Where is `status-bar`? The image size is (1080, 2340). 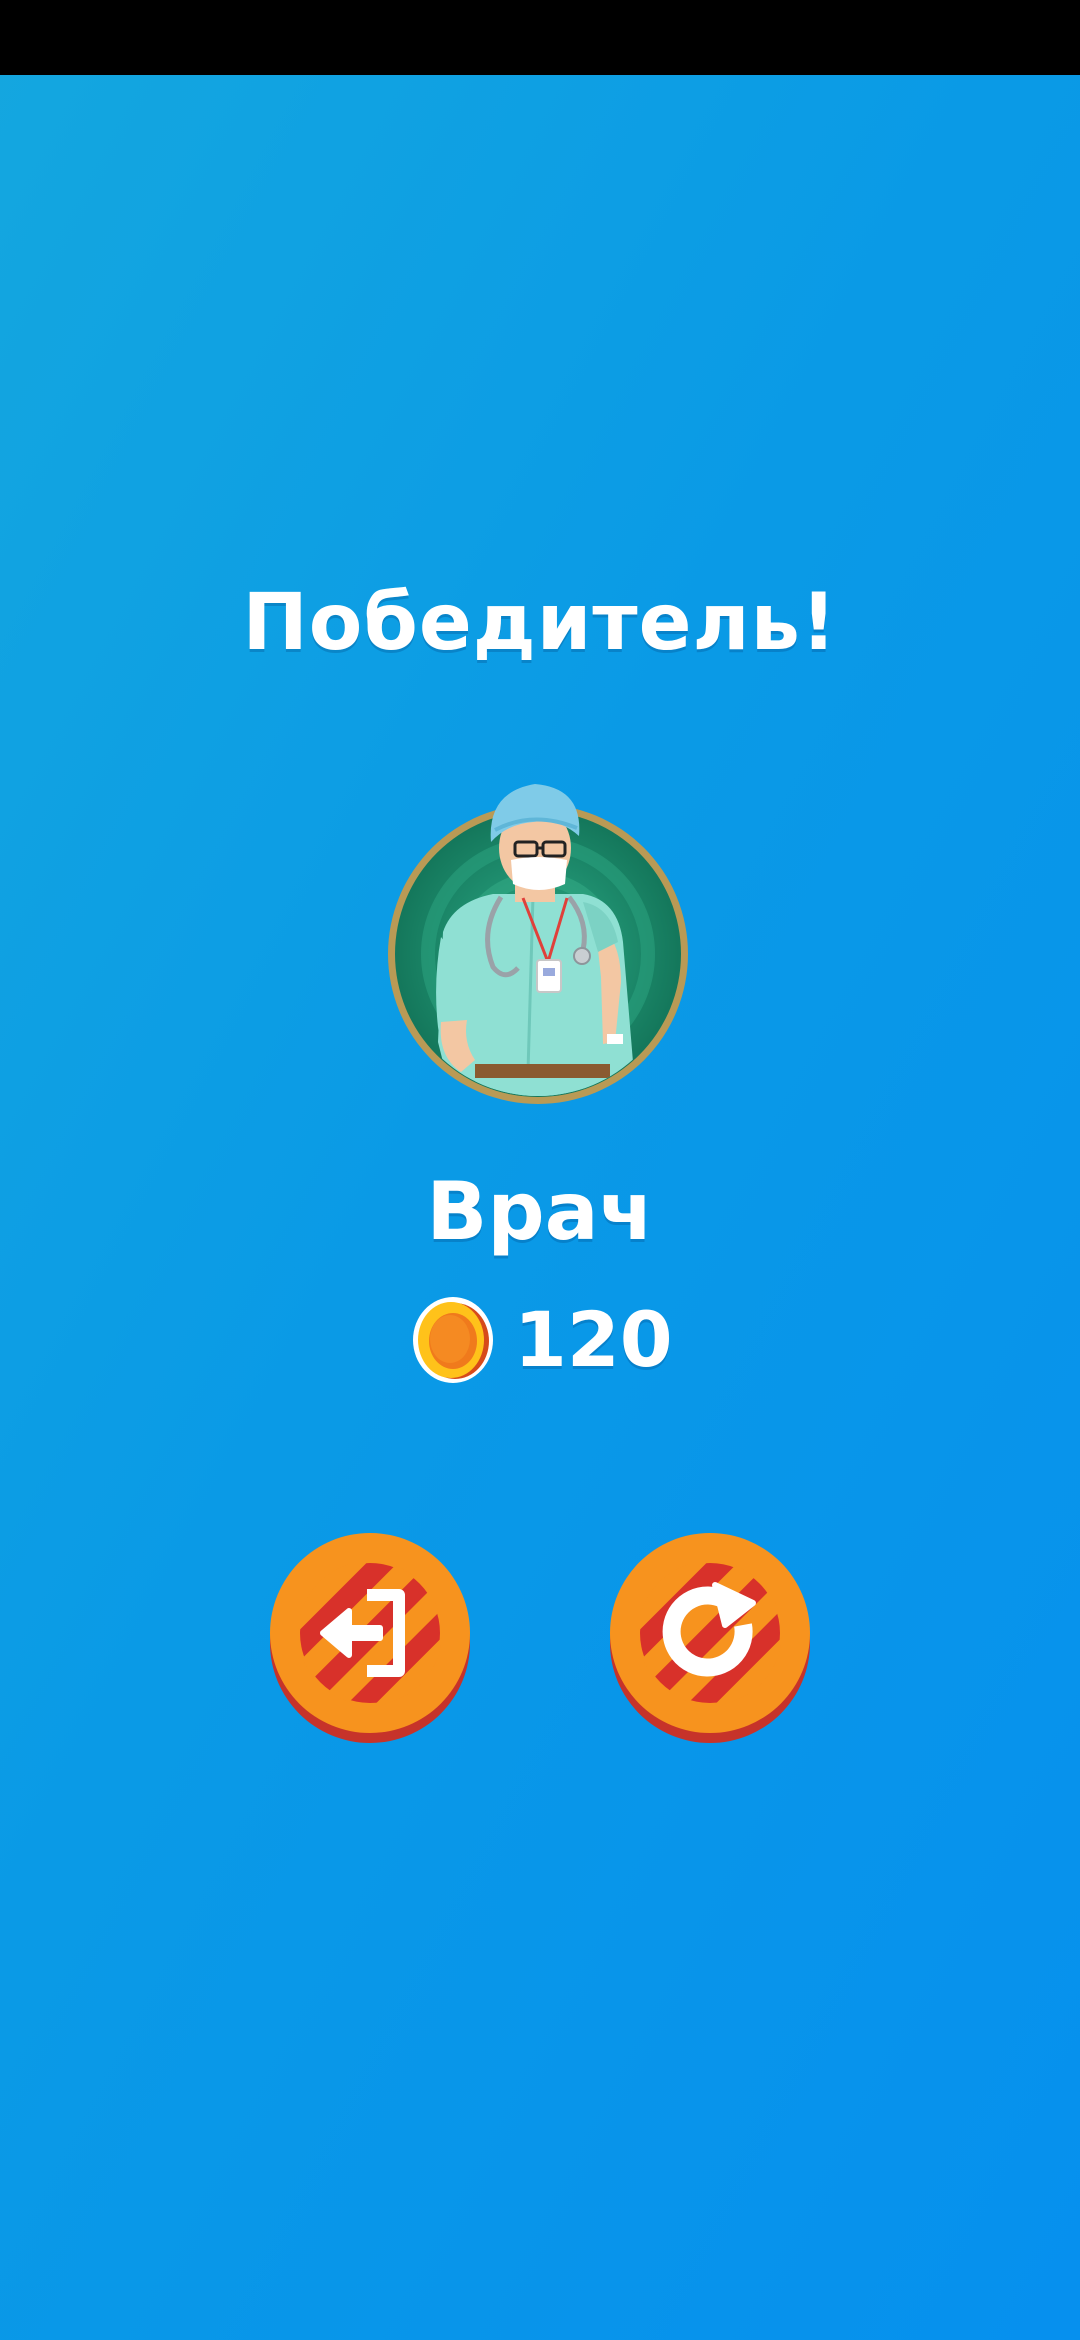 status-bar is located at coordinates (540, 37).